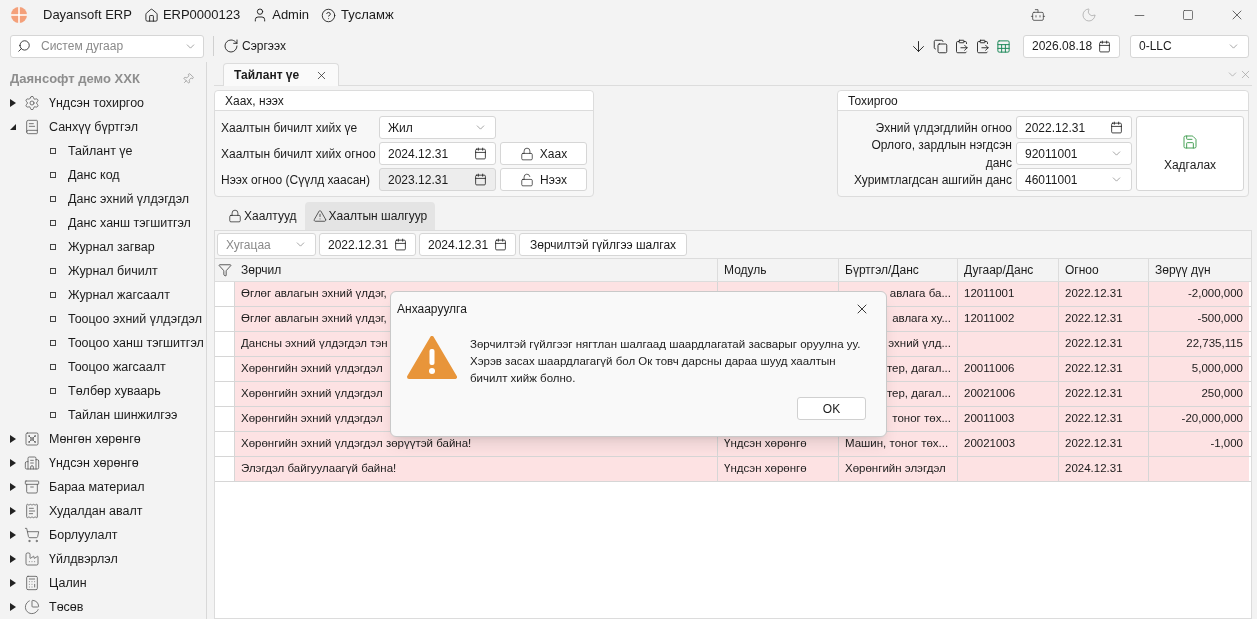 The image size is (1257, 619). What do you see at coordinates (254, 46) in the screenshot?
I see `refresh-button: Сэргээх` at bounding box center [254, 46].